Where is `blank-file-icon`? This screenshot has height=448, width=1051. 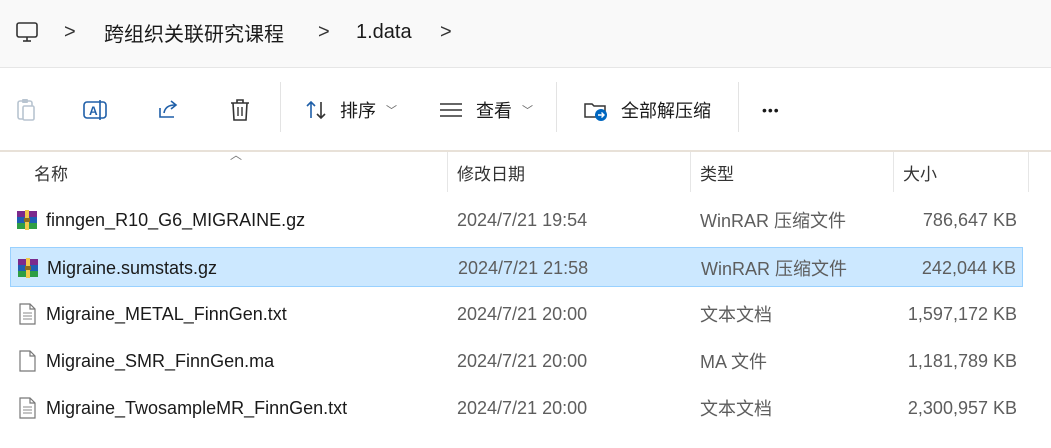
blank-file-icon is located at coordinates (27, 361).